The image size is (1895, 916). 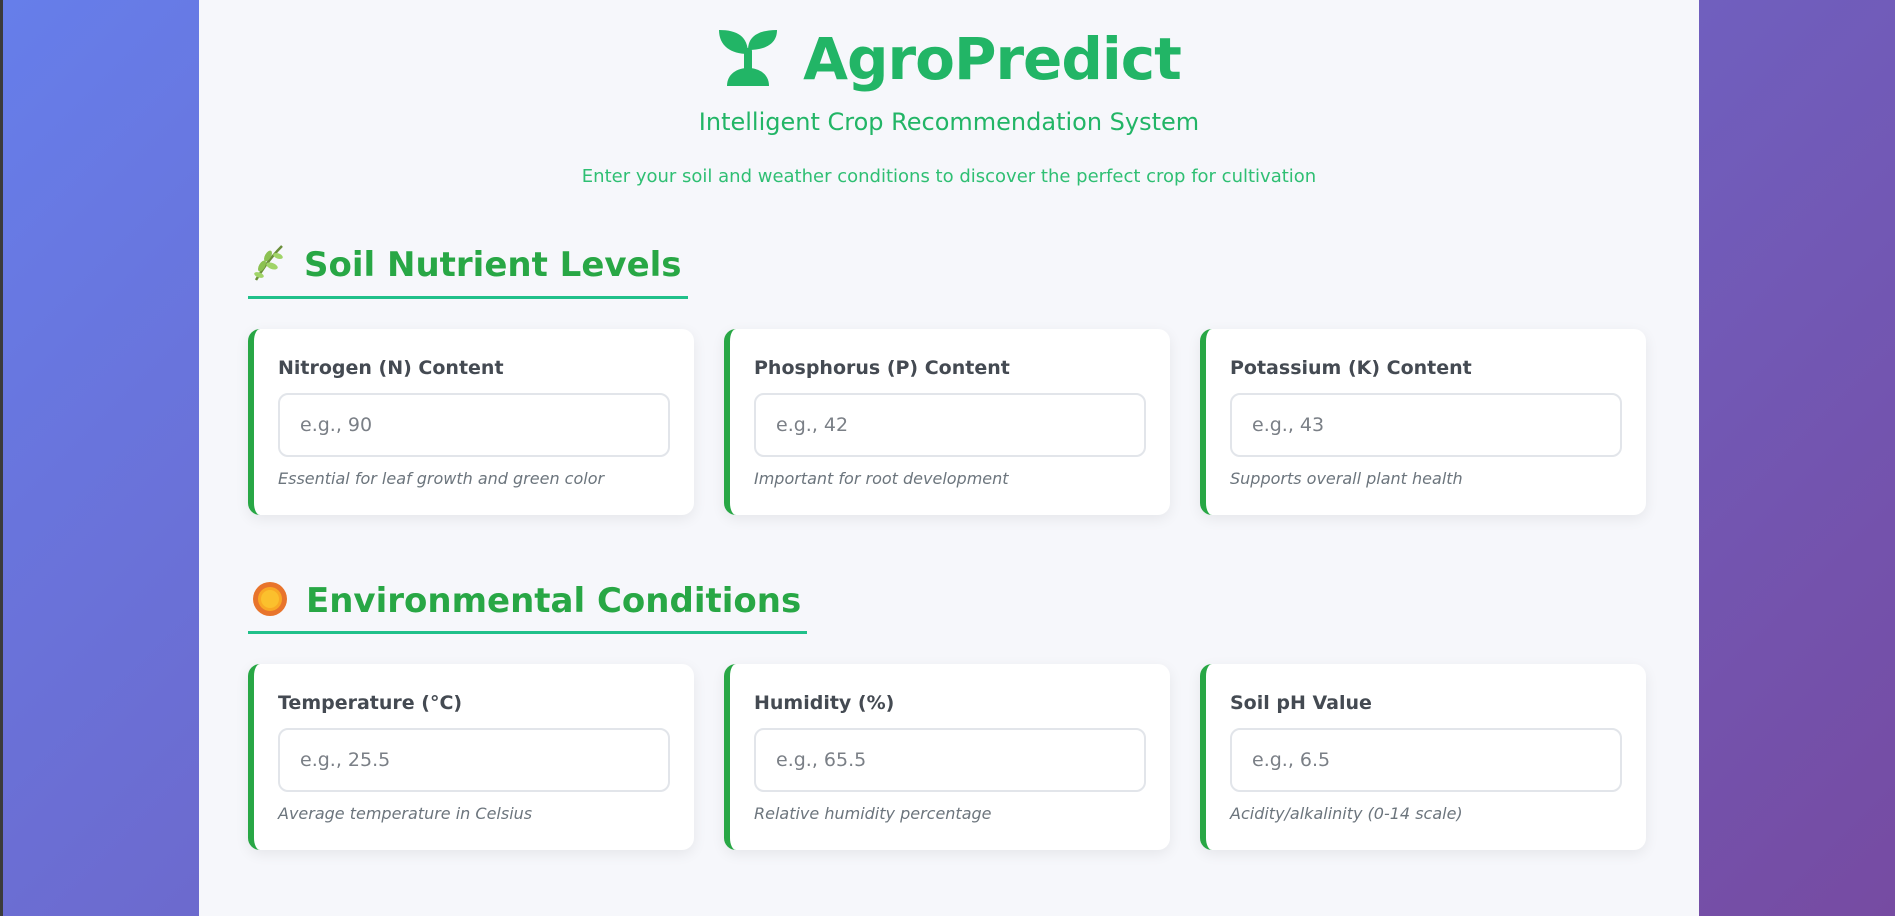 What do you see at coordinates (474, 425) in the screenshot?
I see `nitrogen-input` at bounding box center [474, 425].